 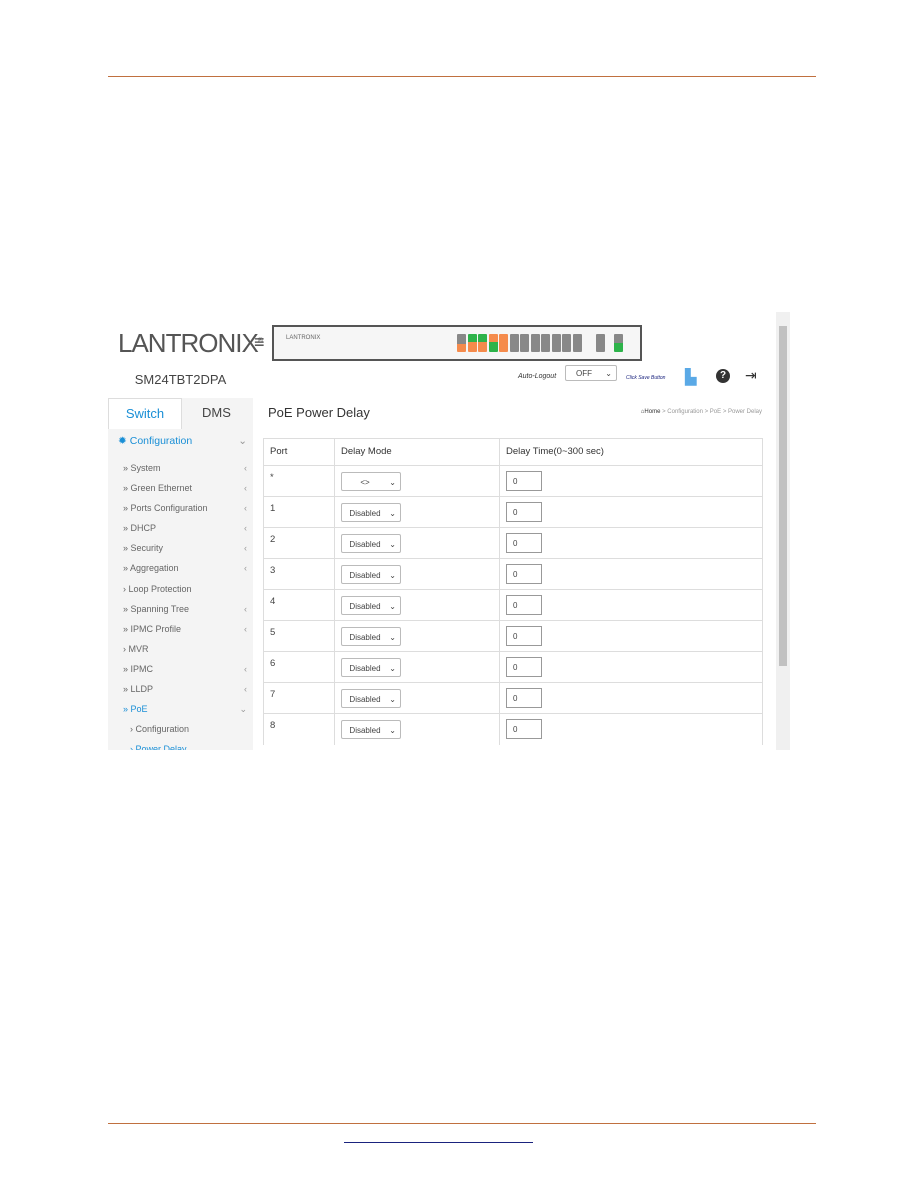 I want to click on footer-link, so click(x=438, y=1142).